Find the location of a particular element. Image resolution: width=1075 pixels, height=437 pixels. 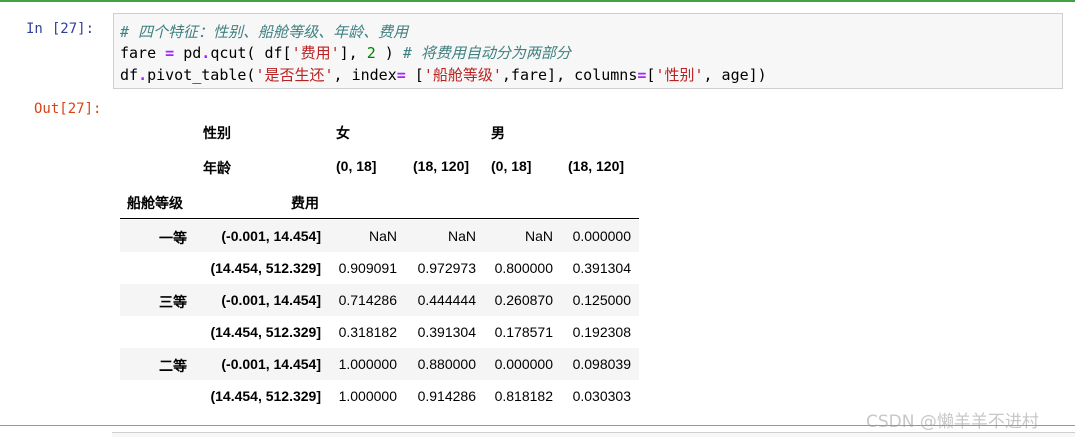

column-header-female: 女 is located at coordinates (343, 133).